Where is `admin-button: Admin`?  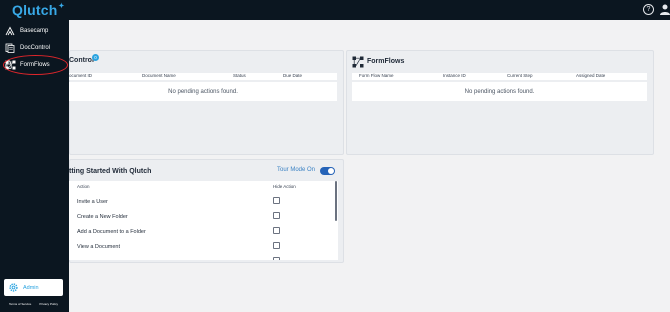
admin-button: Admin is located at coordinates (33, 287).